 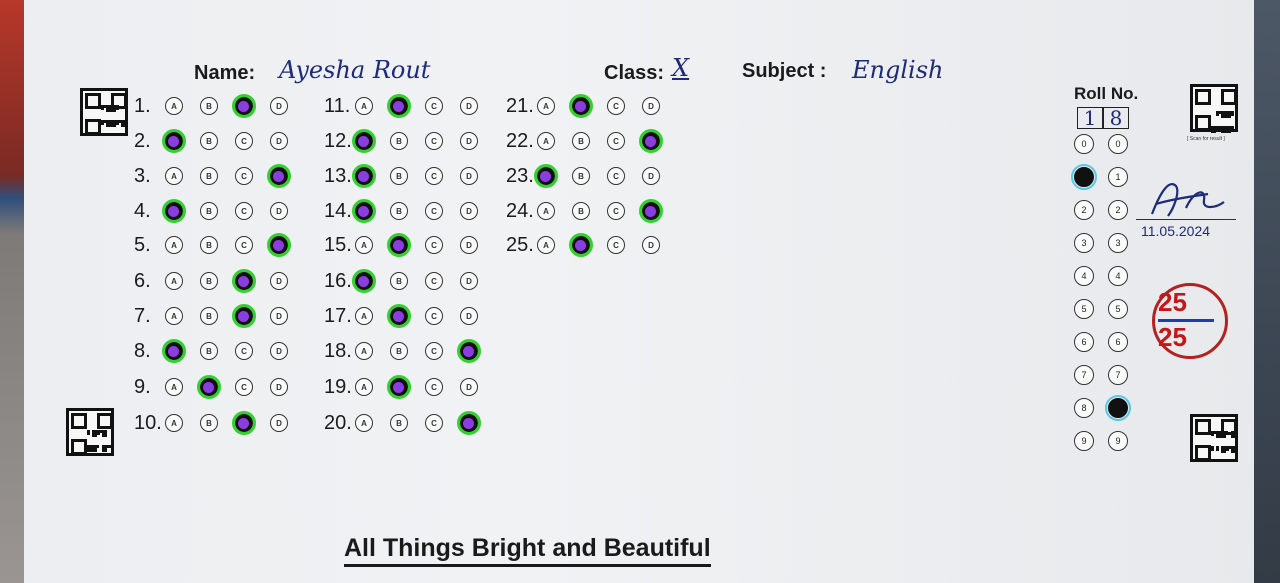 I want to click on roll-bubble: 1, so click(x=1118, y=177).